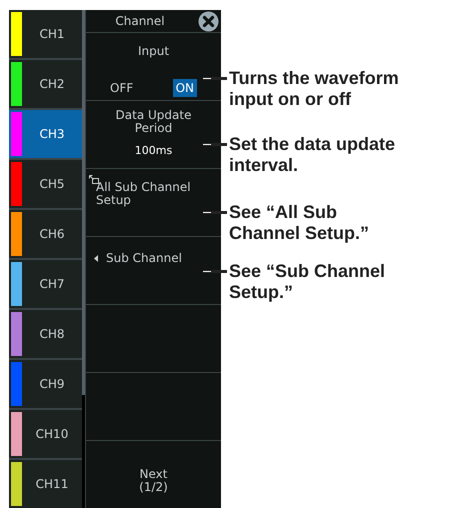  I want to click on channel-tab: CH6, so click(45, 234).